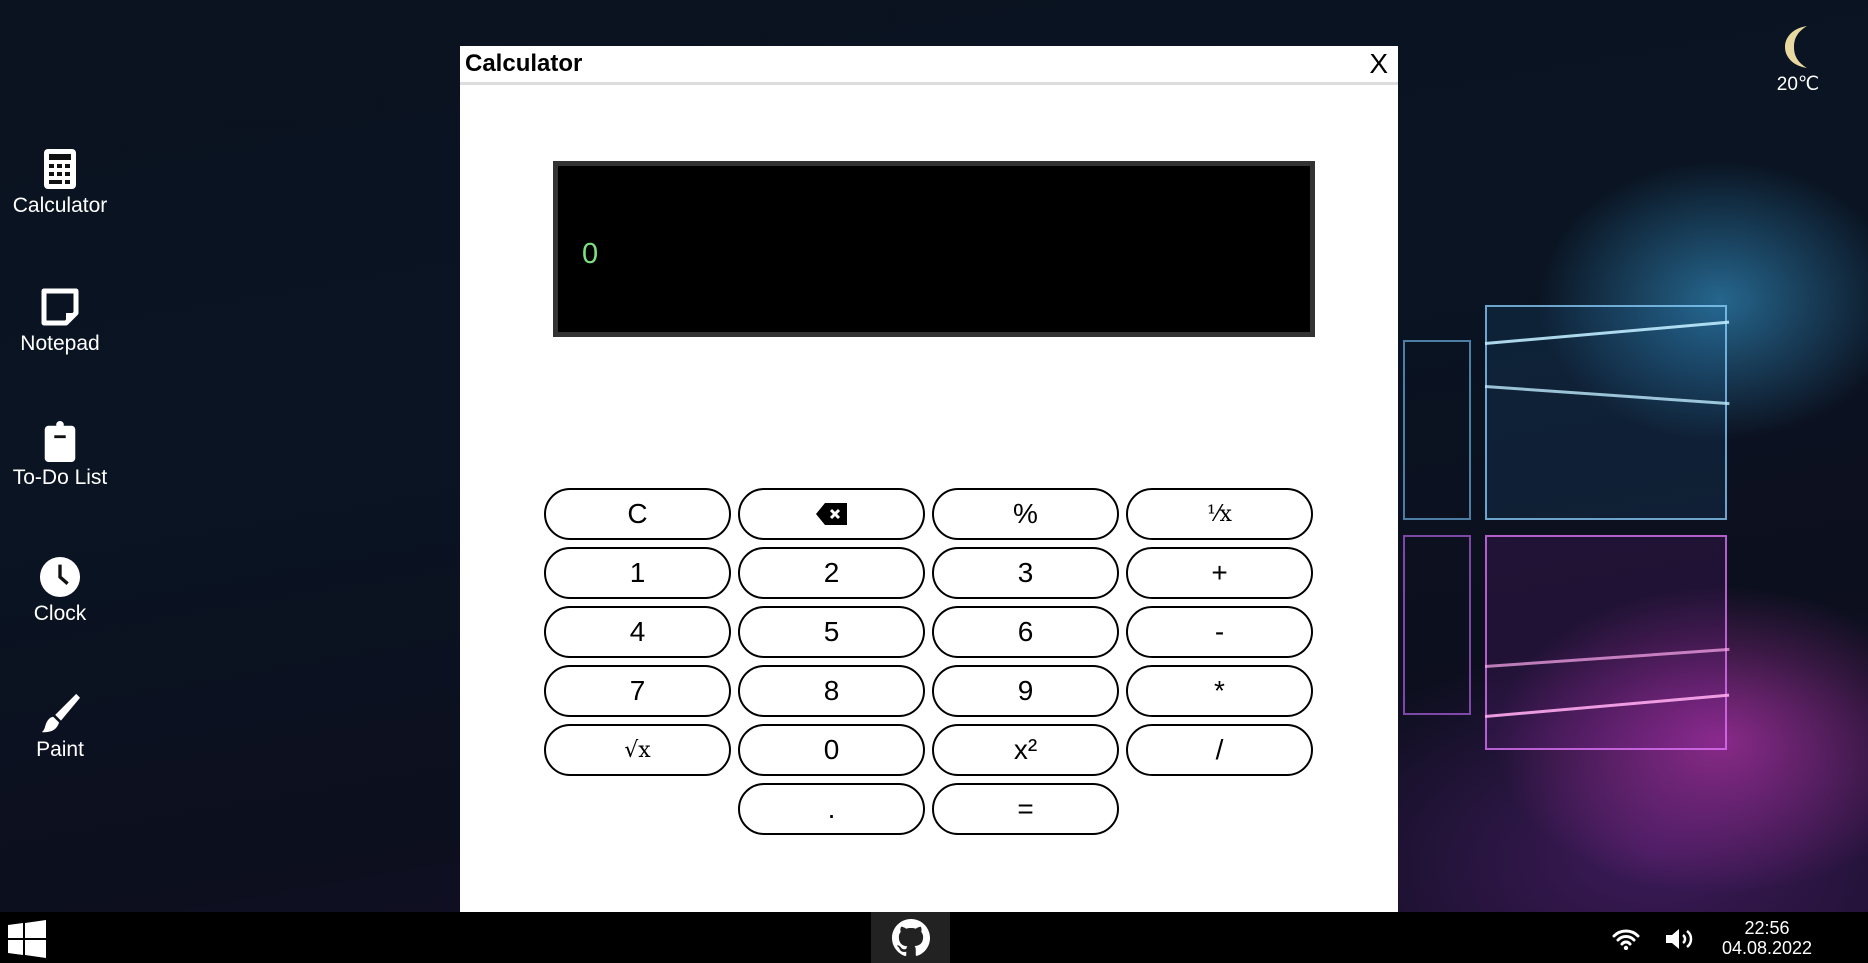 This screenshot has height=963, width=1868. Describe the element at coordinates (1626, 939) in the screenshot. I see `wifi-icon` at that location.